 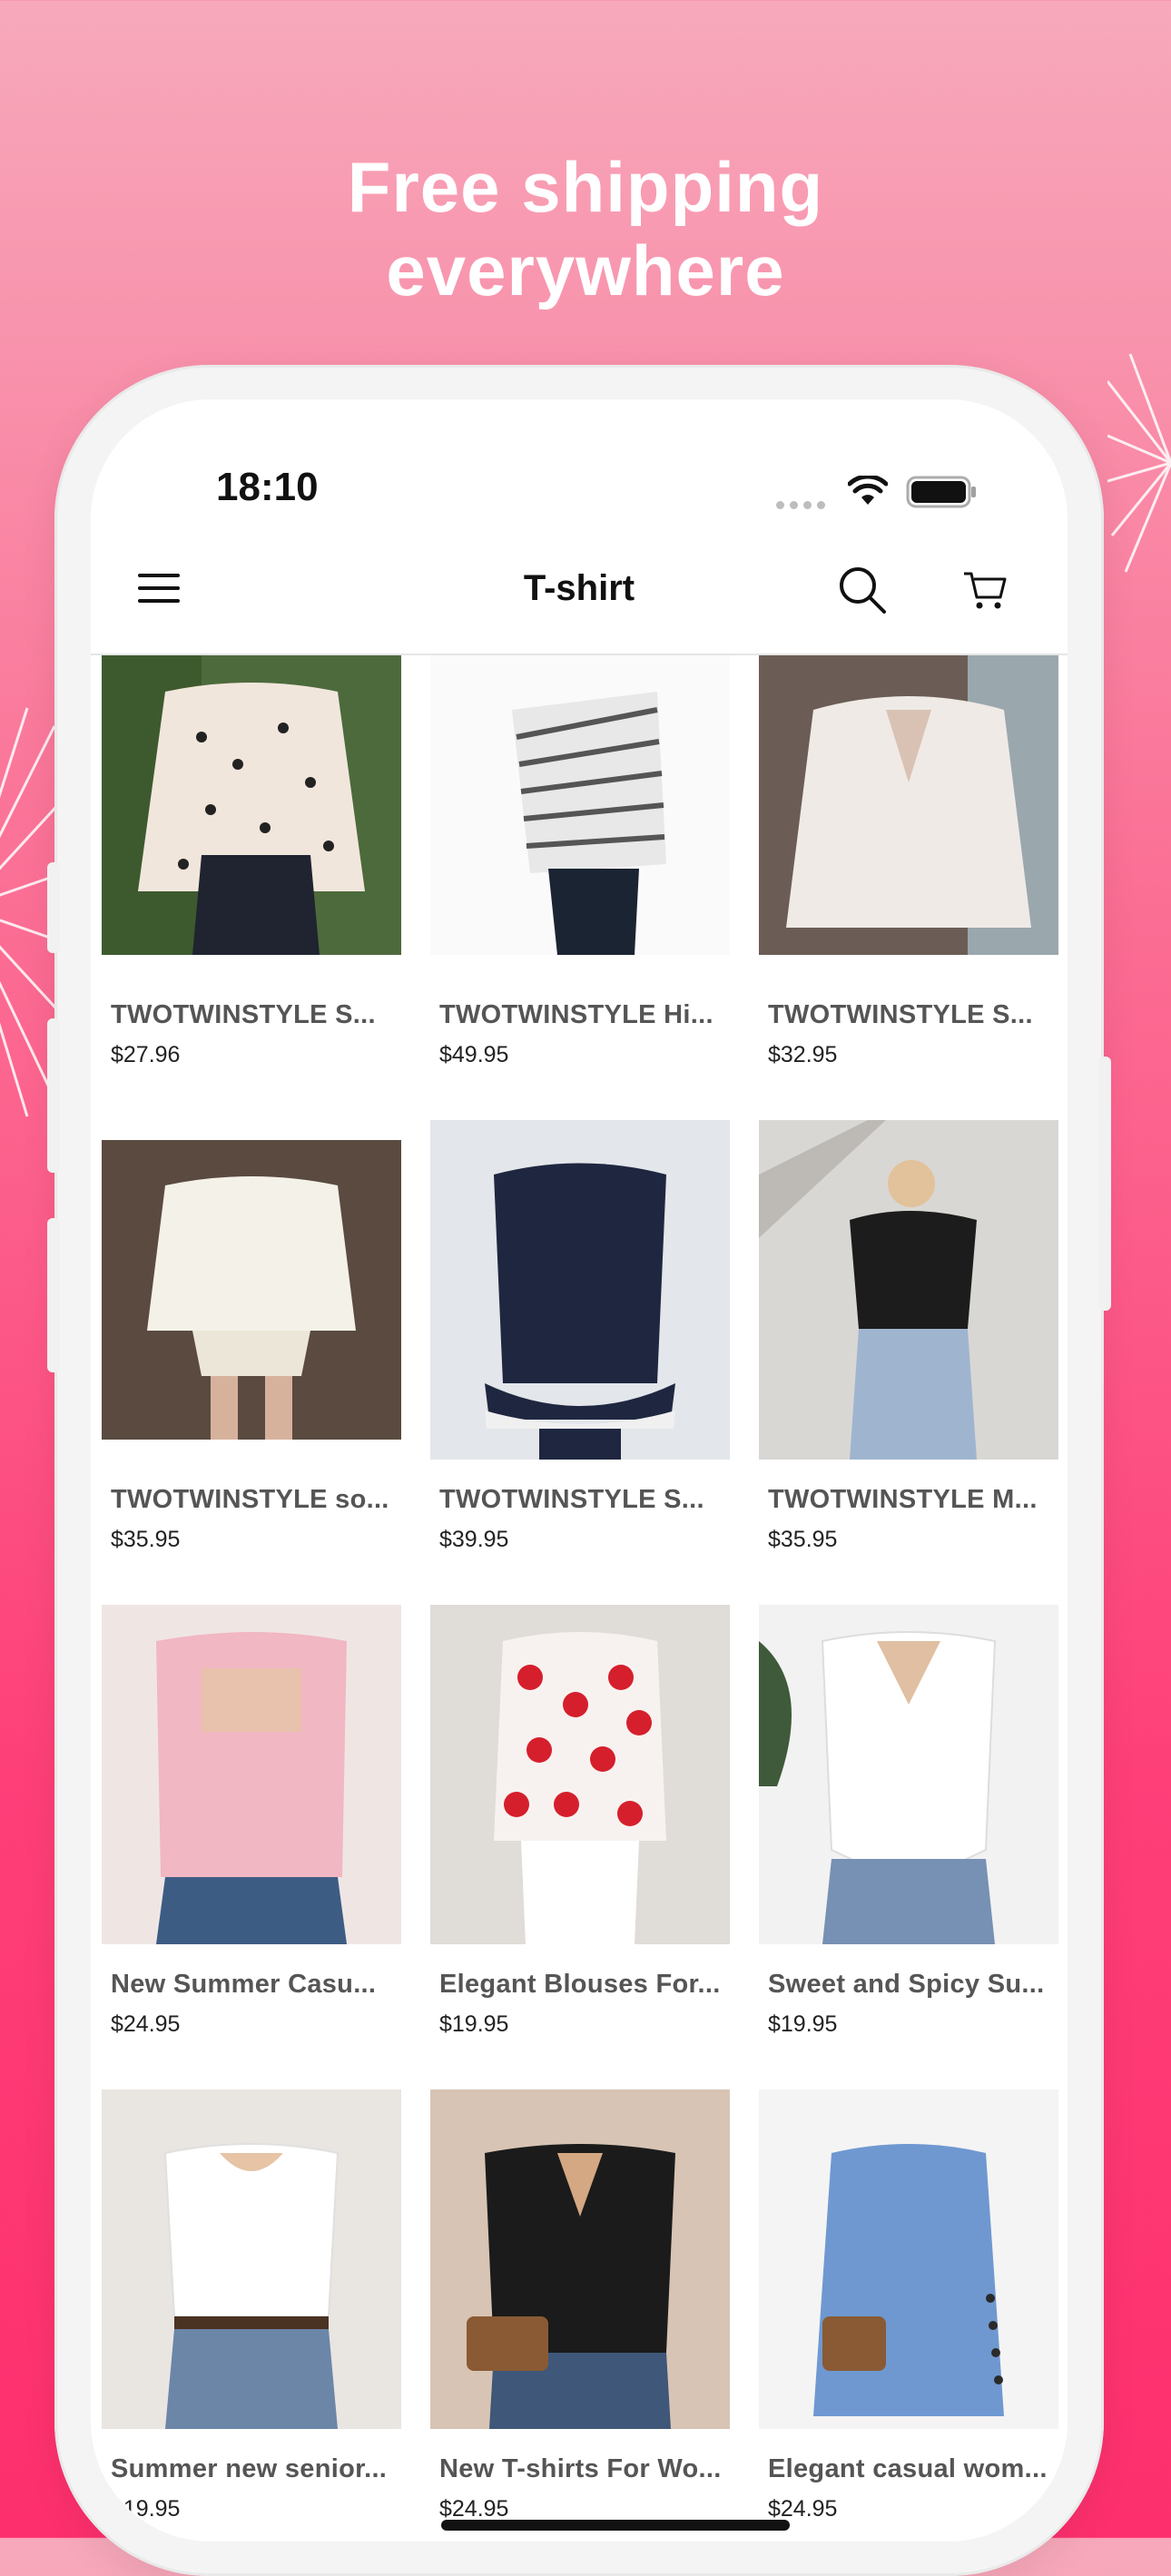 What do you see at coordinates (252, 1774) in the screenshot?
I see `product-image-pink-square-neck-top` at bounding box center [252, 1774].